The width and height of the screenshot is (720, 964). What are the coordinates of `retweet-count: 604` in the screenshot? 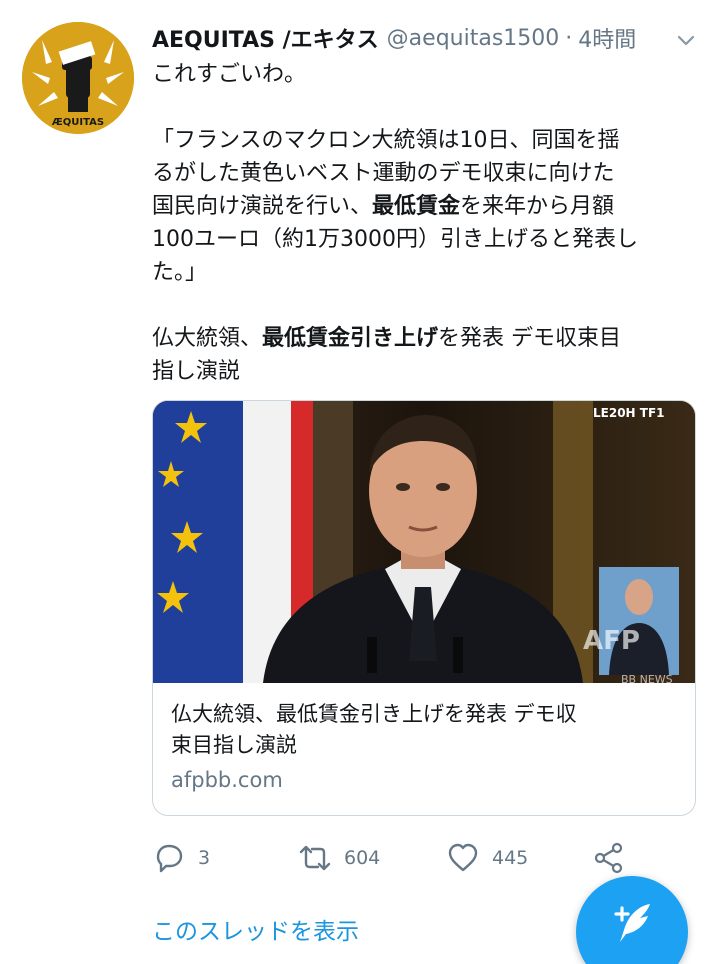 It's located at (362, 858).